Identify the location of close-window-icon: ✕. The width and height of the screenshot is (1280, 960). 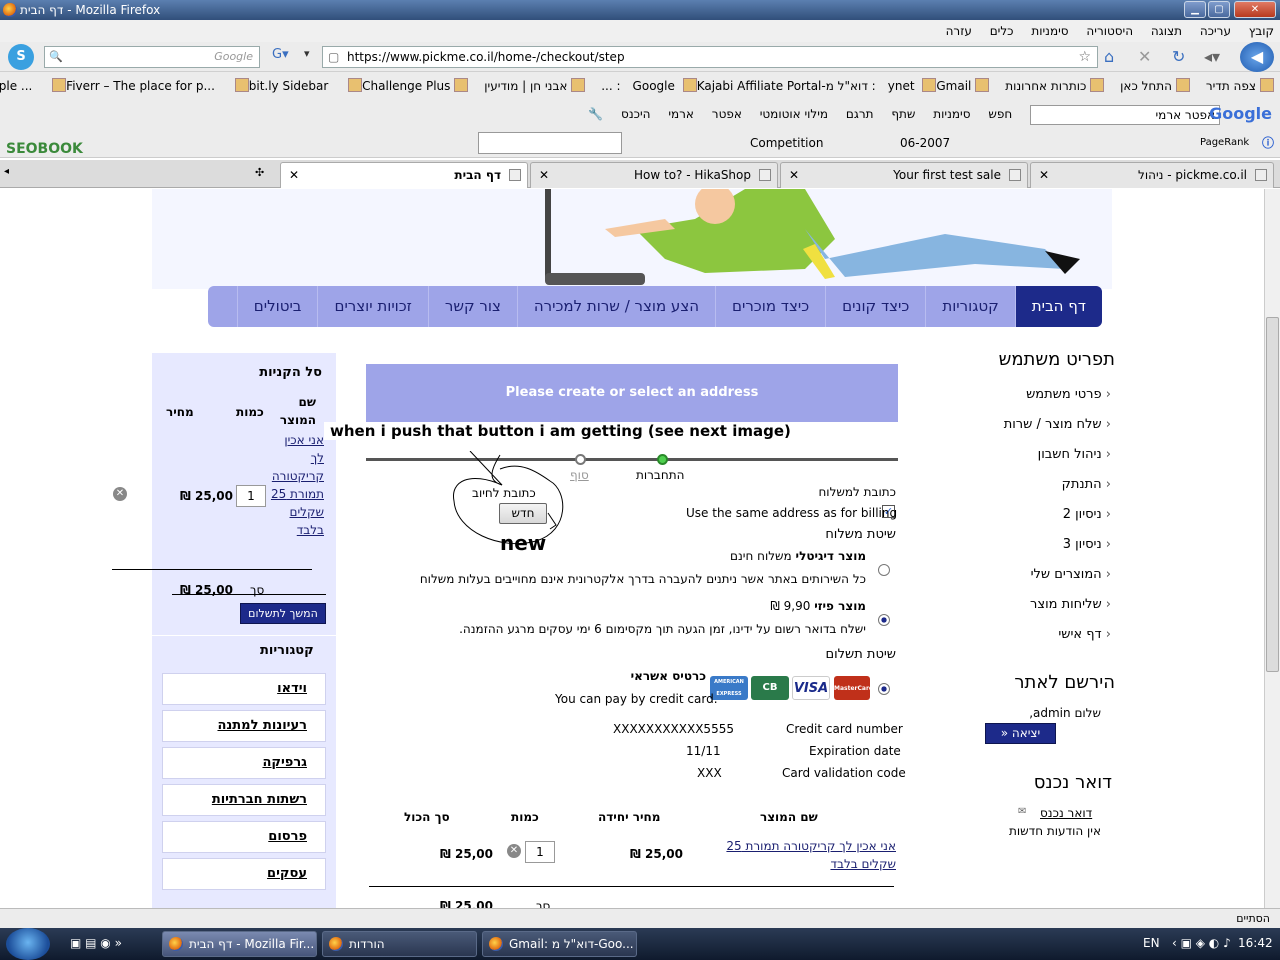
(1255, 9).